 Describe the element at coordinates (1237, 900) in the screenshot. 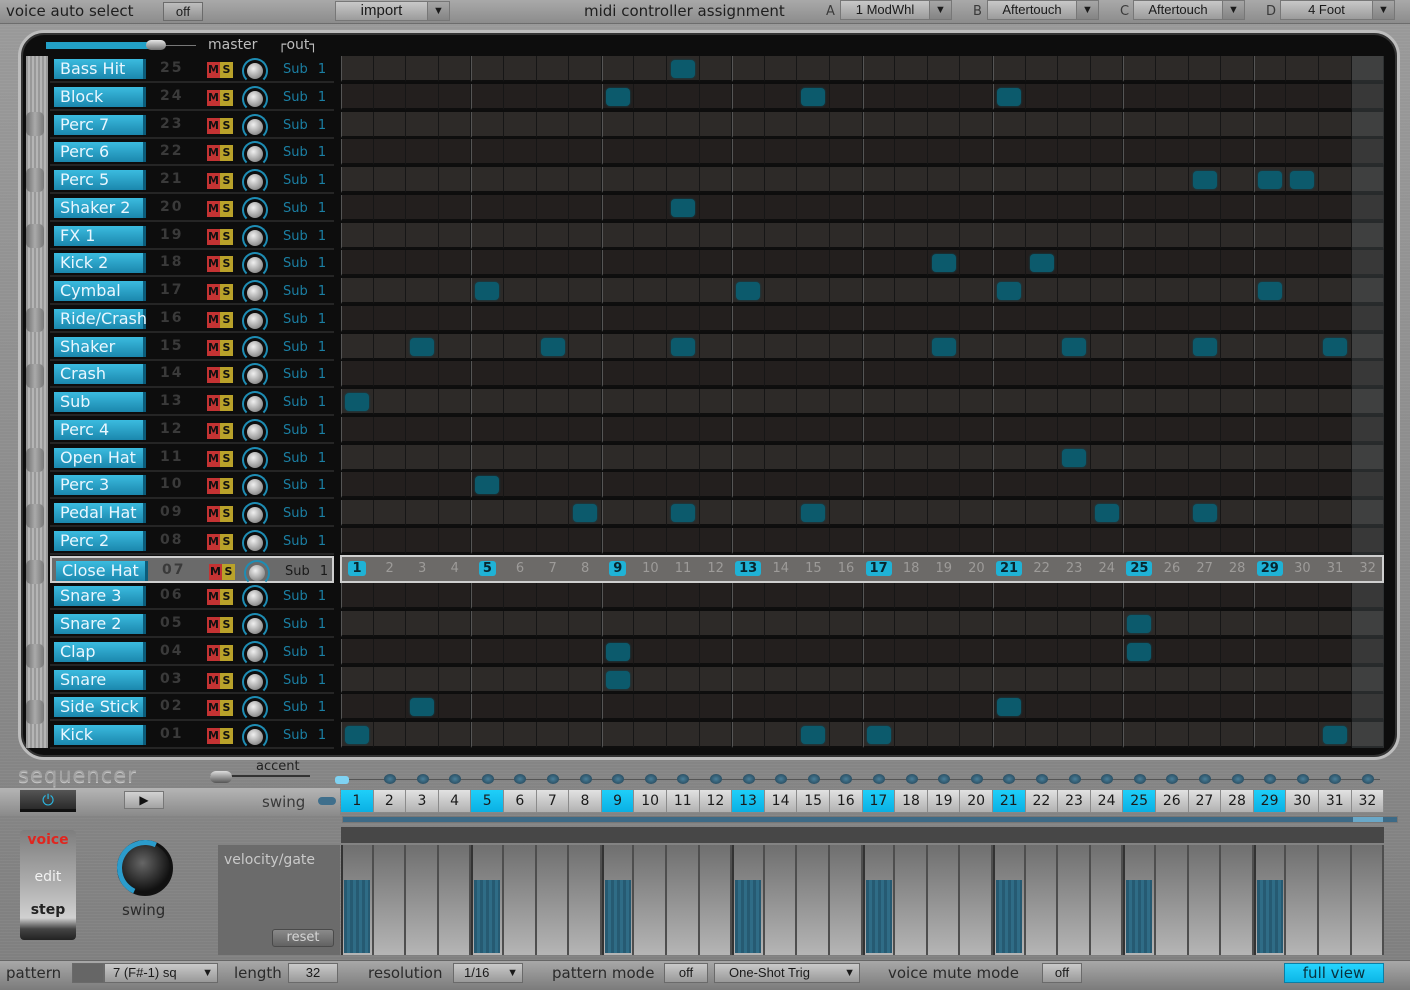

I see `velocity-step` at that location.